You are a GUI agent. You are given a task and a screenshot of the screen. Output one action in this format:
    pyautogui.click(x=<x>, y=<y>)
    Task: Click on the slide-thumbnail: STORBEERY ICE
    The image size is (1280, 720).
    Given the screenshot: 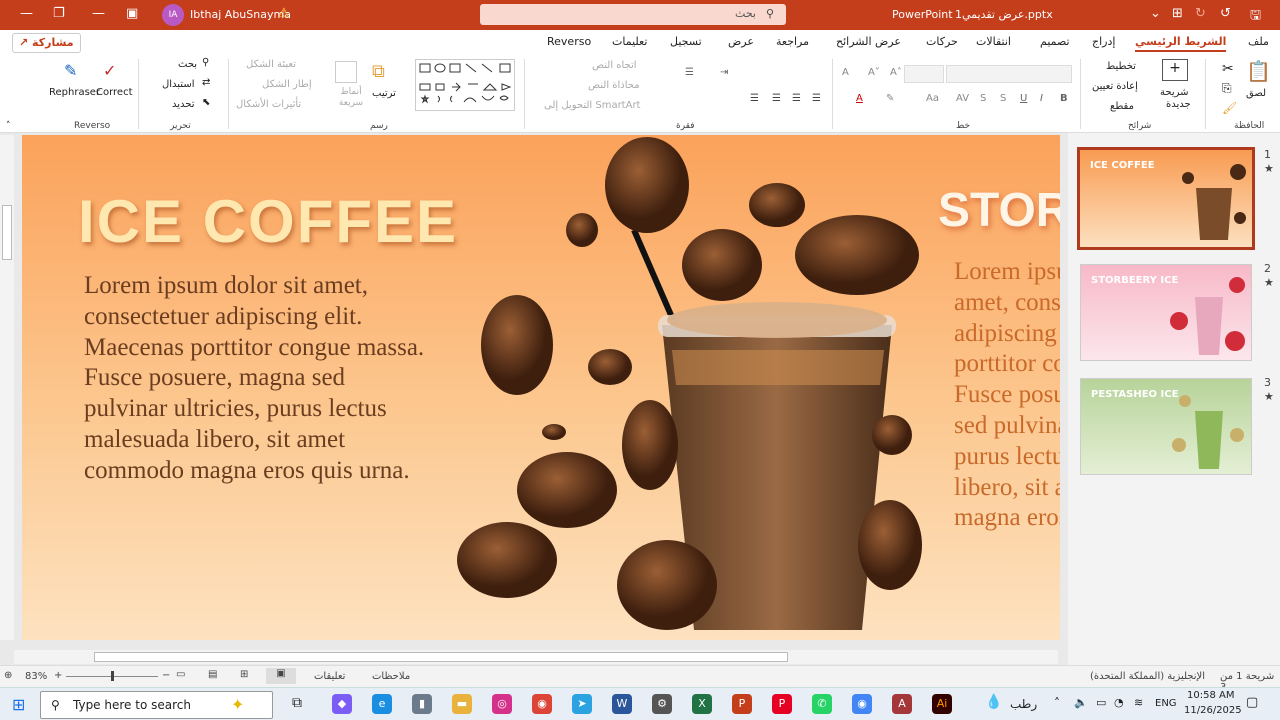 What is the action you would take?
    pyautogui.click(x=1166, y=312)
    